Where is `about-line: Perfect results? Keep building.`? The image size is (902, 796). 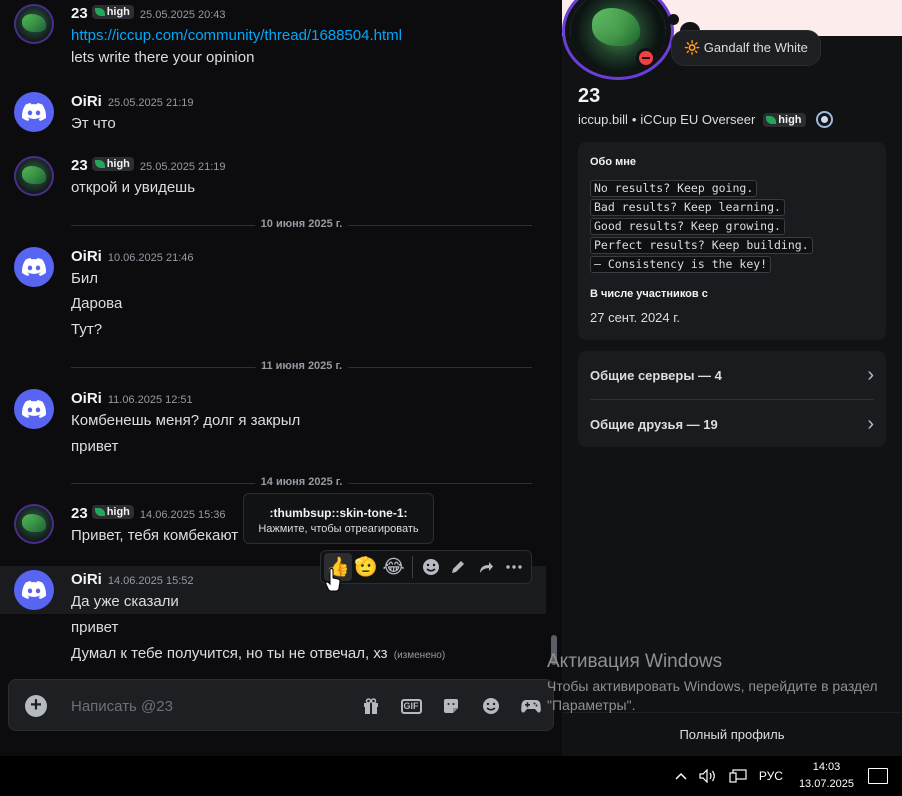
about-line: Perfect results? Keep building. is located at coordinates (701, 245).